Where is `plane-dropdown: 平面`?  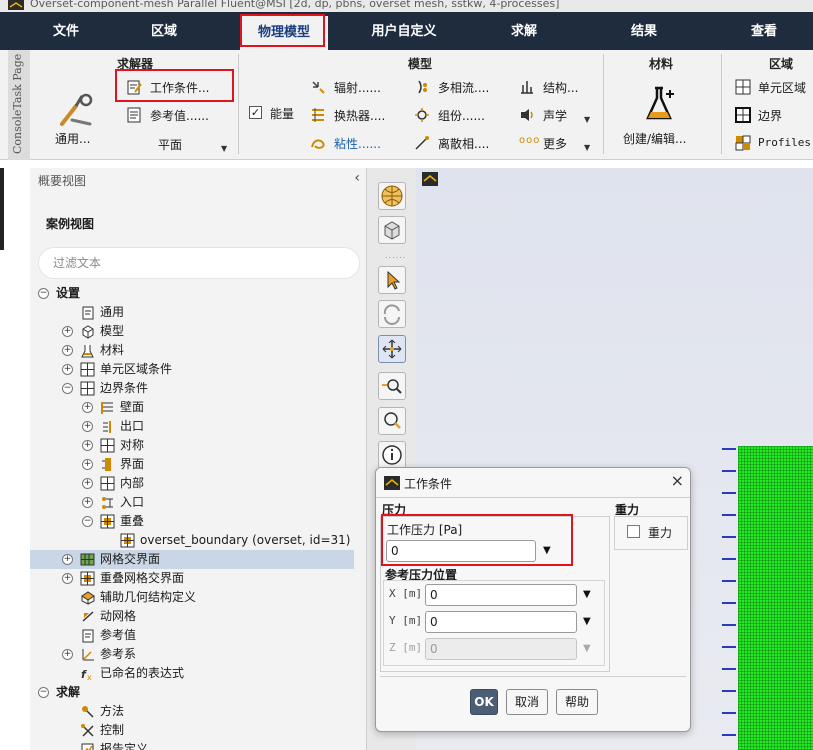
plane-dropdown: 平面 is located at coordinates (170, 144).